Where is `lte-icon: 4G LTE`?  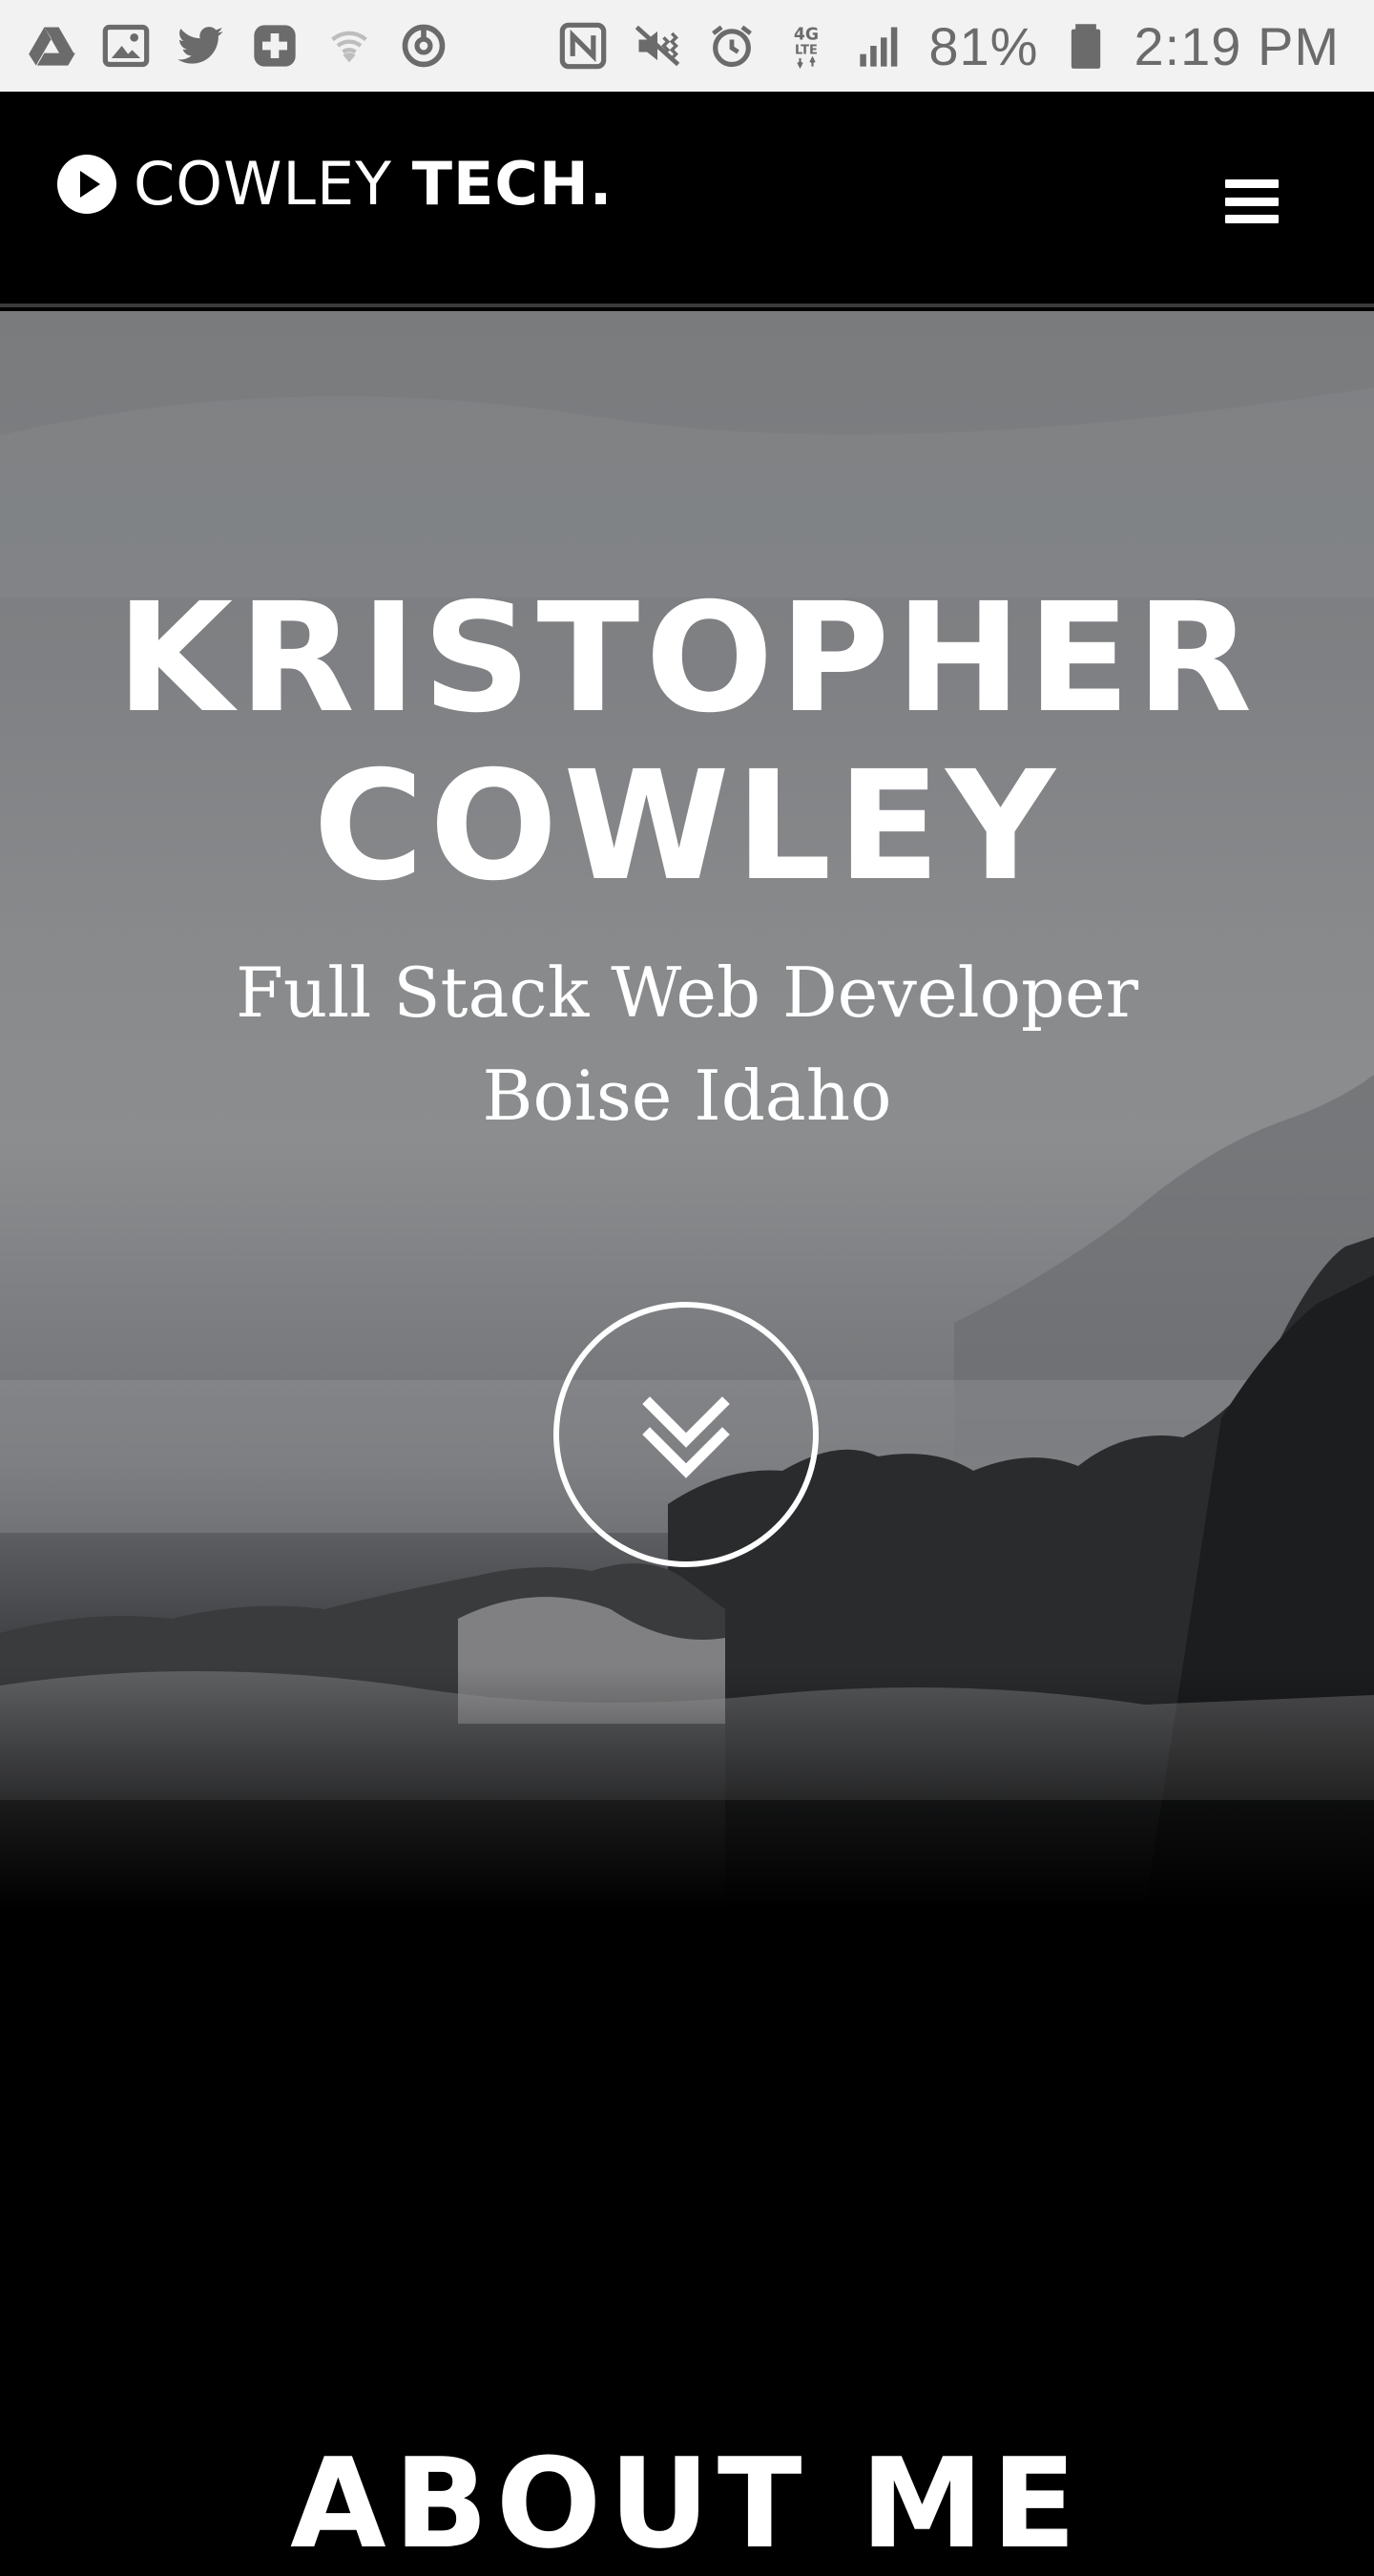
lte-icon: 4G LTE is located at coordinates (806, 46).